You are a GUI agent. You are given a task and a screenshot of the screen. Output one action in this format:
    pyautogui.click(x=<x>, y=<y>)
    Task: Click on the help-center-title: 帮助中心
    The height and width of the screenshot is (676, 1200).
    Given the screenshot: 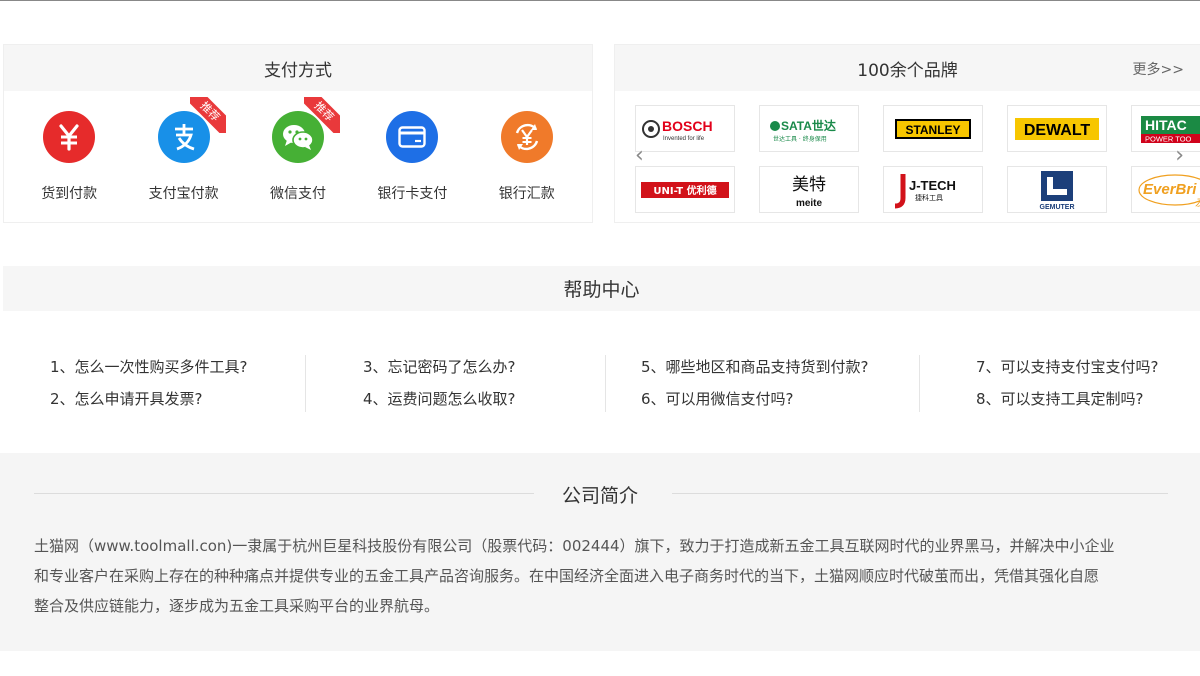 What is the action you would take?
    pyautogui.click(x=601, y=288)
    